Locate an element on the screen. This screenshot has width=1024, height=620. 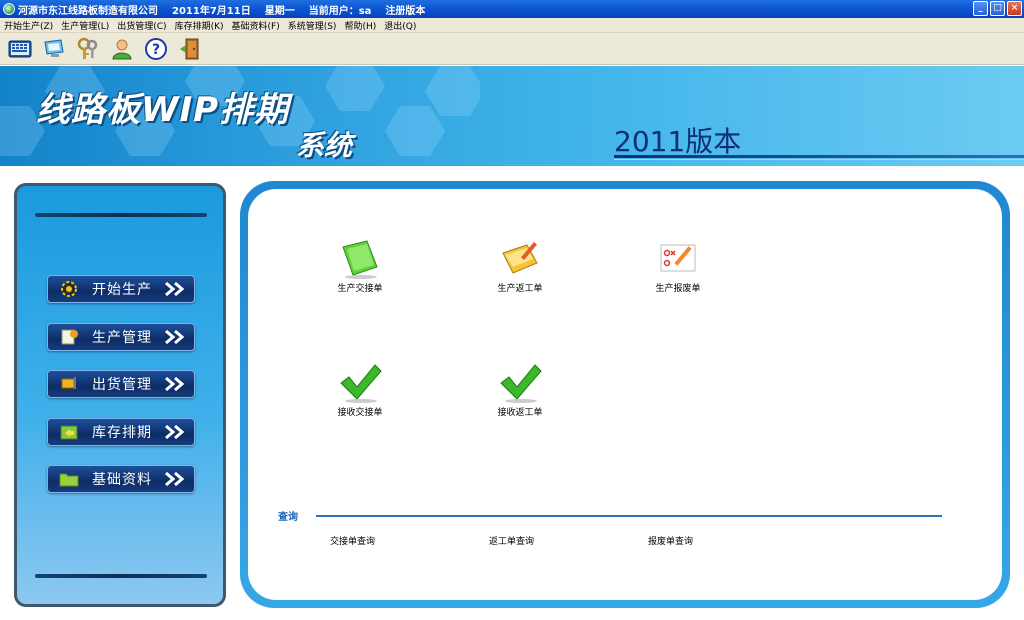
module-production-rework: 生产返工单 is located at coordinates (520, 263).